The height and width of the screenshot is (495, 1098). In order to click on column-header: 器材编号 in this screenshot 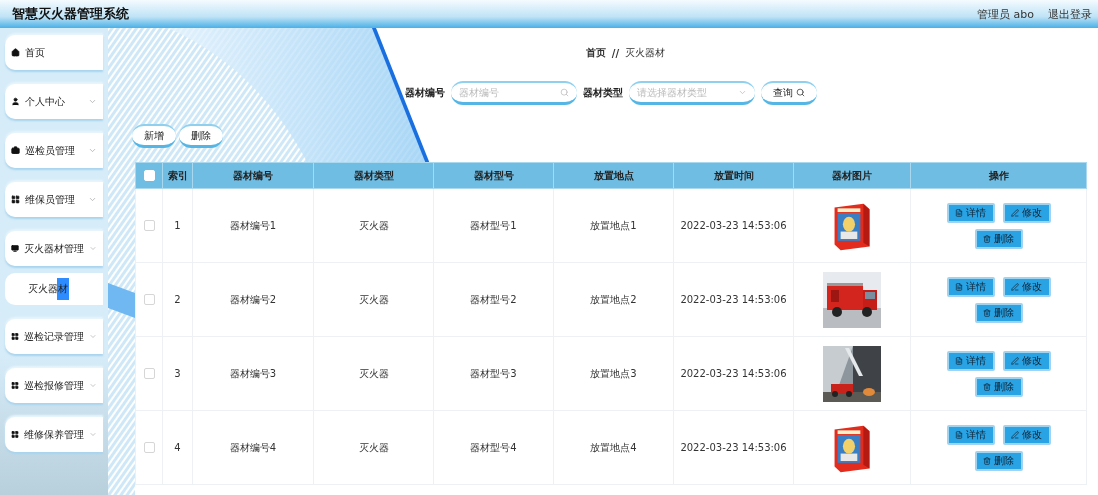, I will do `click(253, 175)`.